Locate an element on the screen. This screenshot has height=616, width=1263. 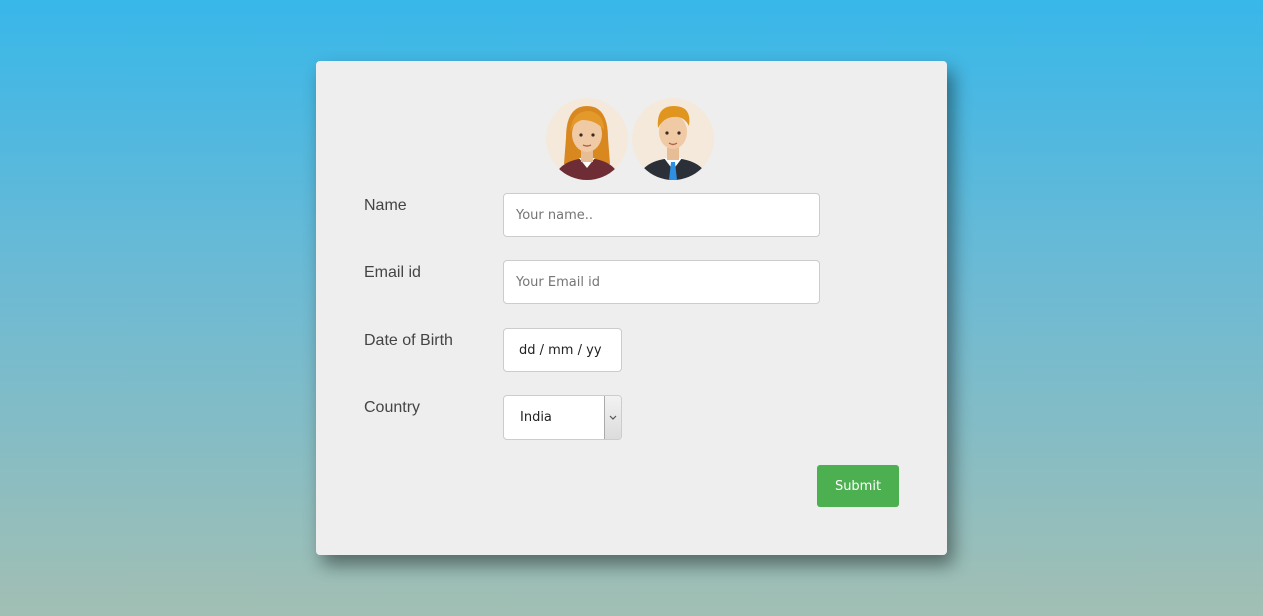
chevron-down-icon is located at coordinates (612, 417).